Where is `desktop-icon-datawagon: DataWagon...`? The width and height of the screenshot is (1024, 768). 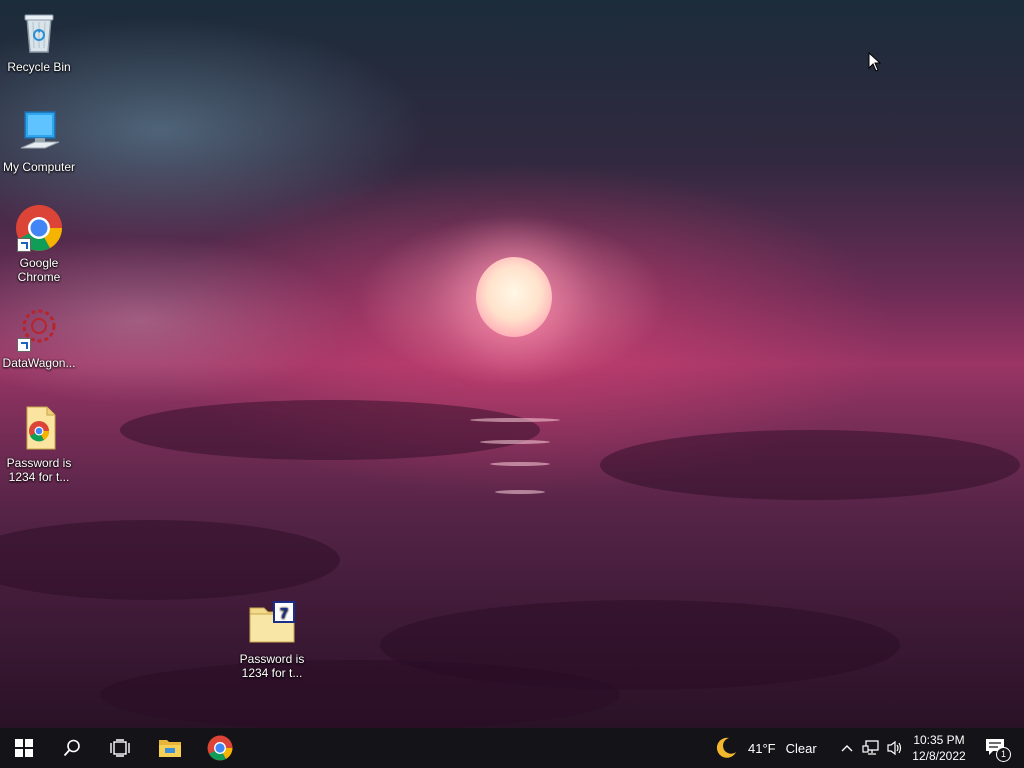 desktop-icon-datawagon: DataWagon... is located at coordinates (39, 337).